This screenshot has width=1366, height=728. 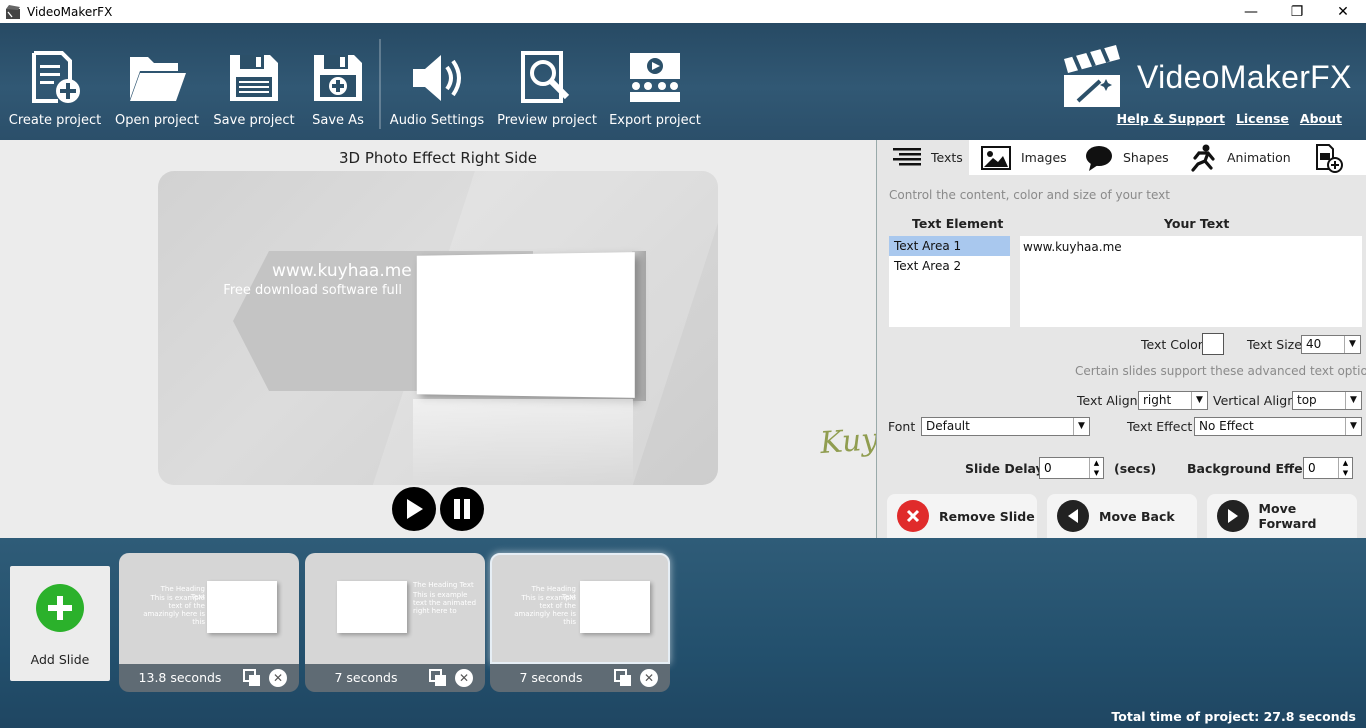 I want to click on floppy-disk-icon, so click(x=254, y=78).